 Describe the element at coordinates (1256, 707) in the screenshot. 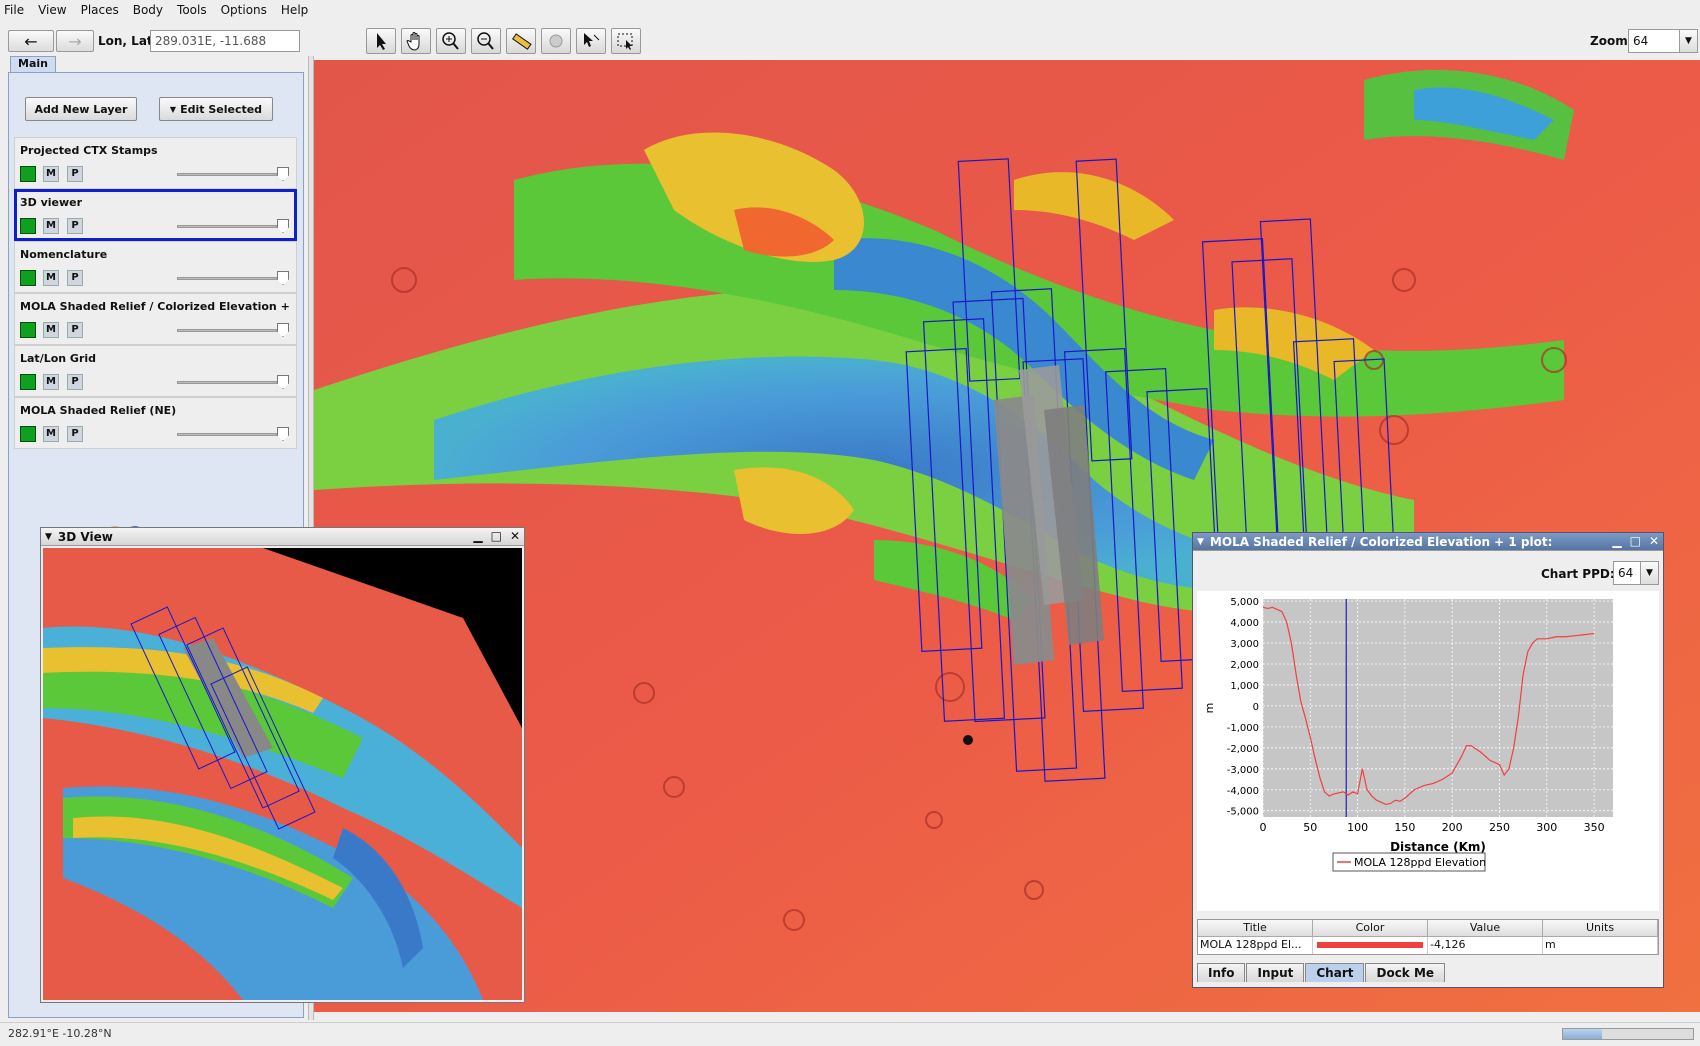

I see `y-tick-label: 0` at that location.